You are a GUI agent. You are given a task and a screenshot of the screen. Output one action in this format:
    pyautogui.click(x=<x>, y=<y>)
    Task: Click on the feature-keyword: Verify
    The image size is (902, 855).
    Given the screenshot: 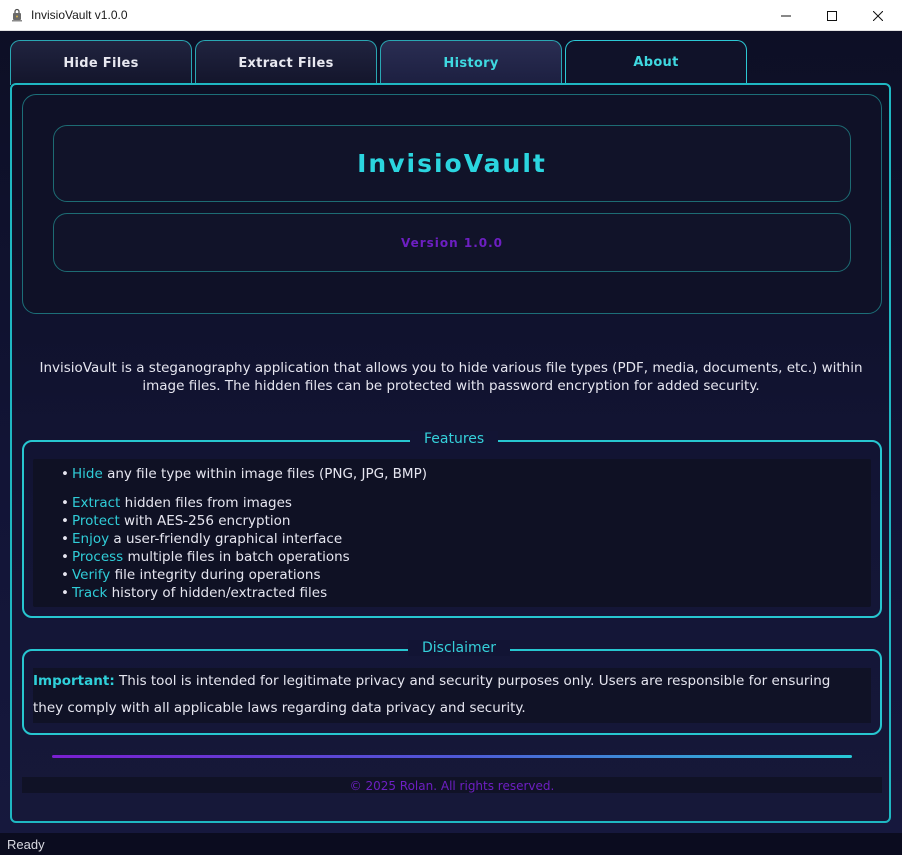 What is the action you would take?
    pyautogui.click(x=91, y=575)
    